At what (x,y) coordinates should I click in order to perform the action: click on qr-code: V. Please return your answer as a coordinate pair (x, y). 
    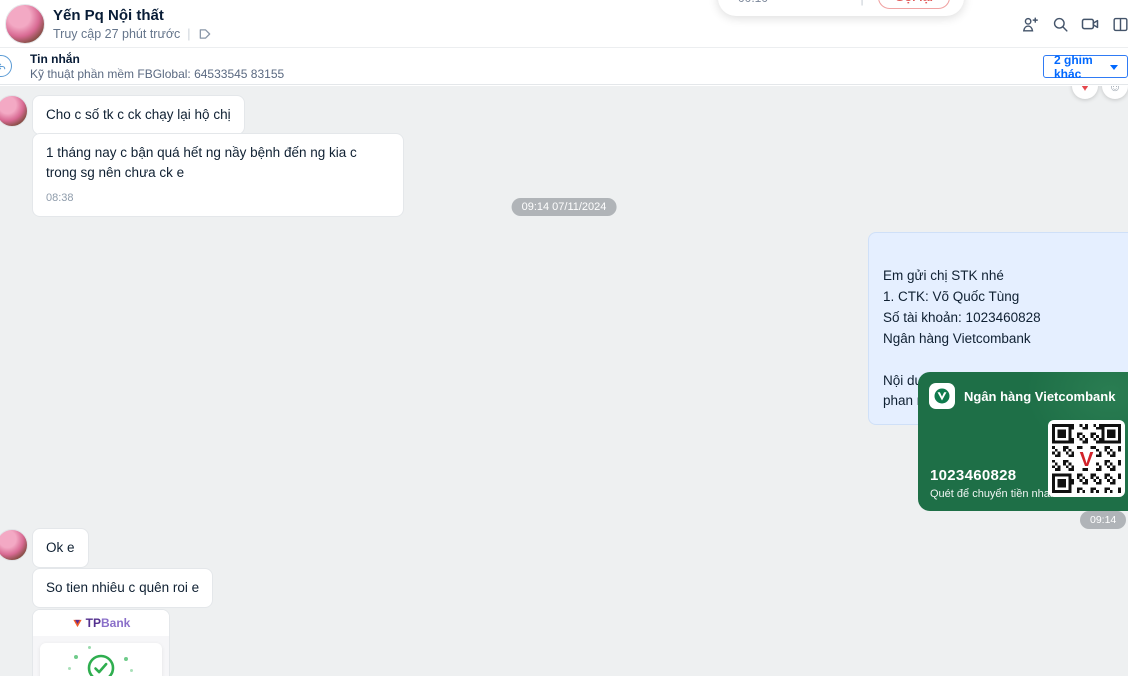
    Looking at the image, I should click on (1086, 458).